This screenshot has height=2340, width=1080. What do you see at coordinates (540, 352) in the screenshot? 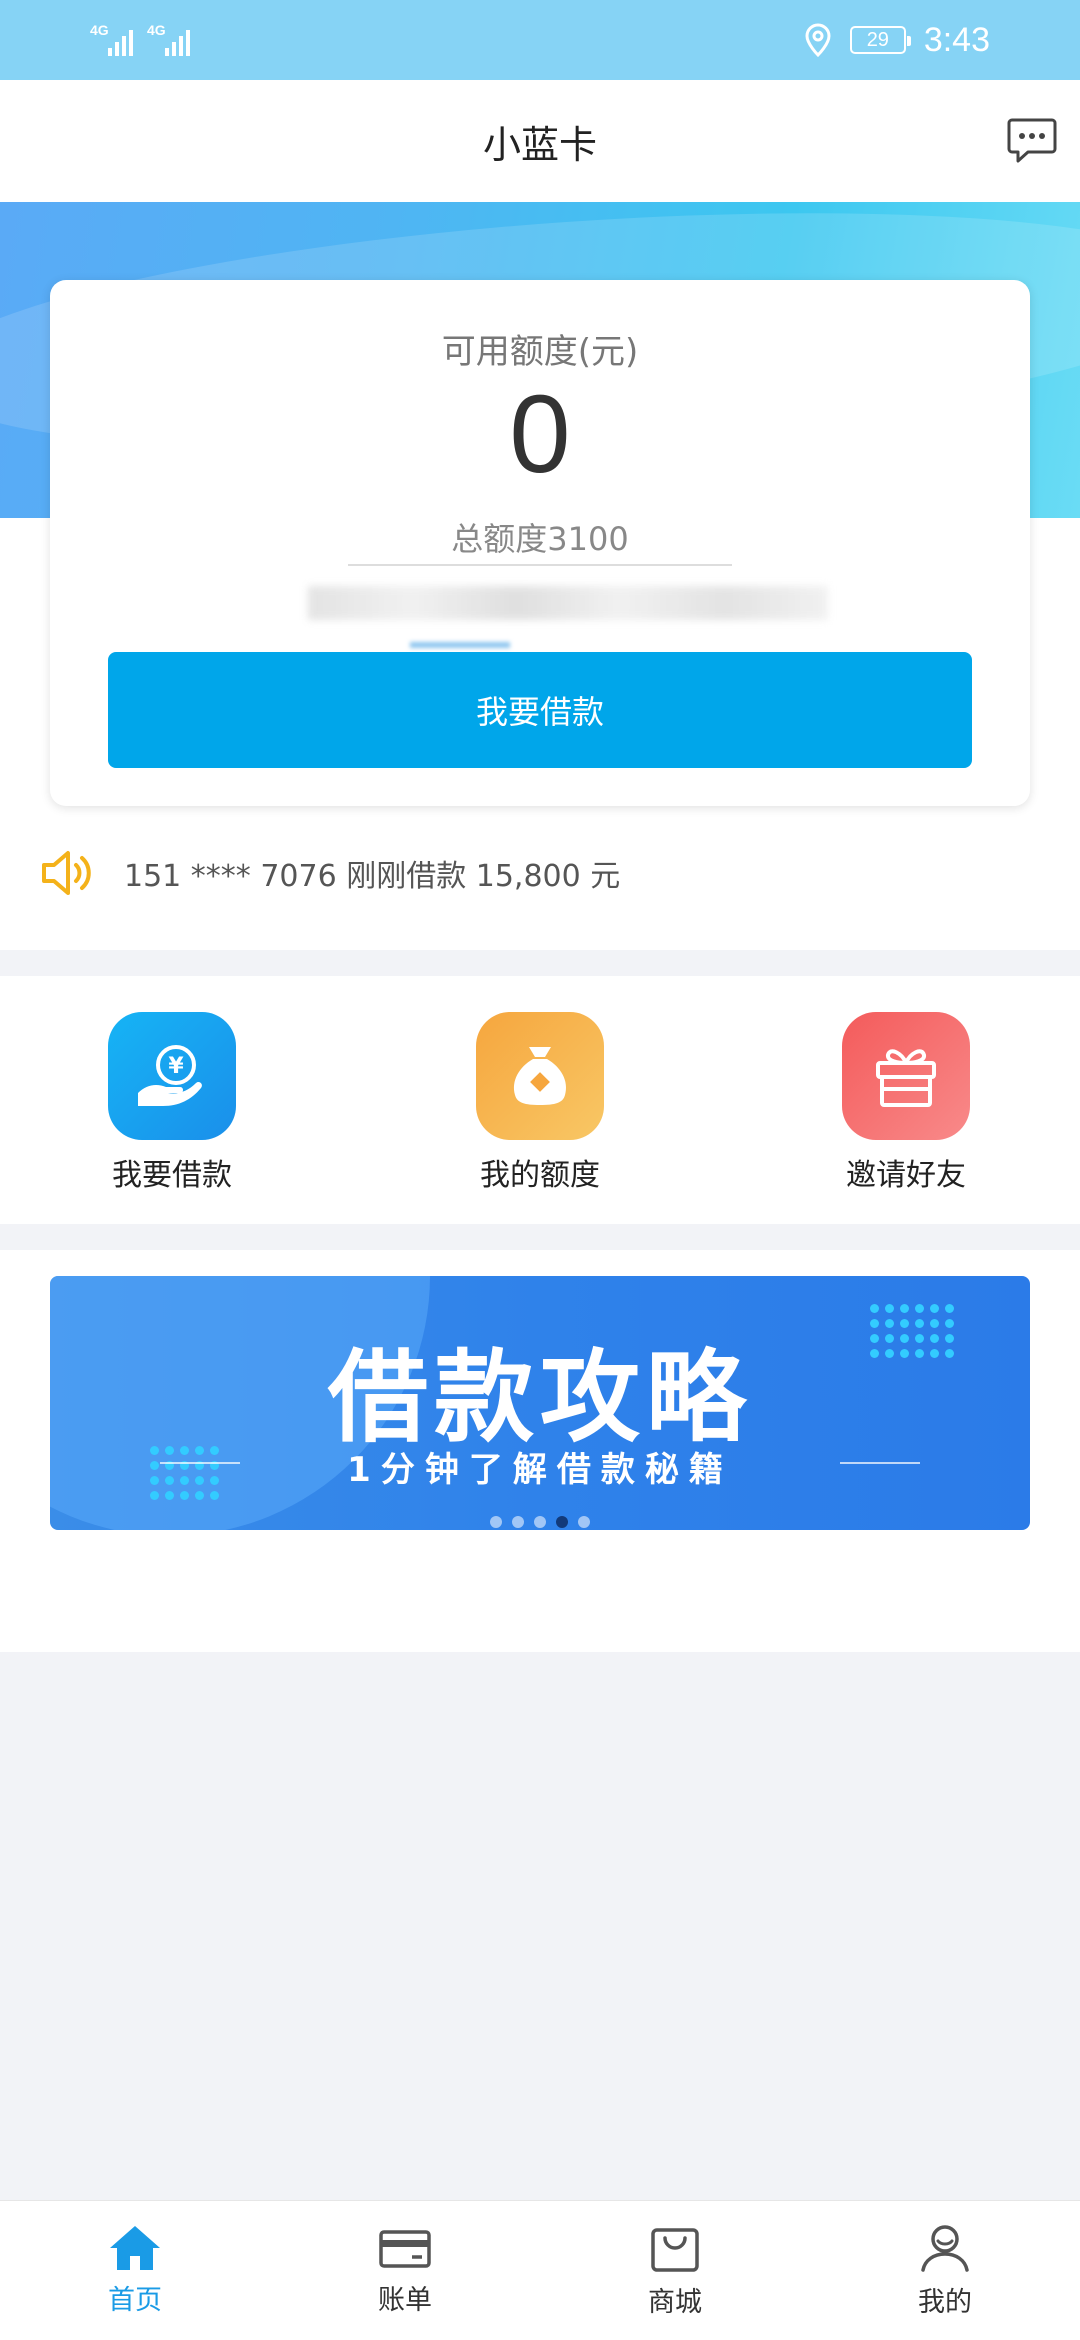
I see `available-quota-label: 可用额度(元)` at bounding box center [540, 352].